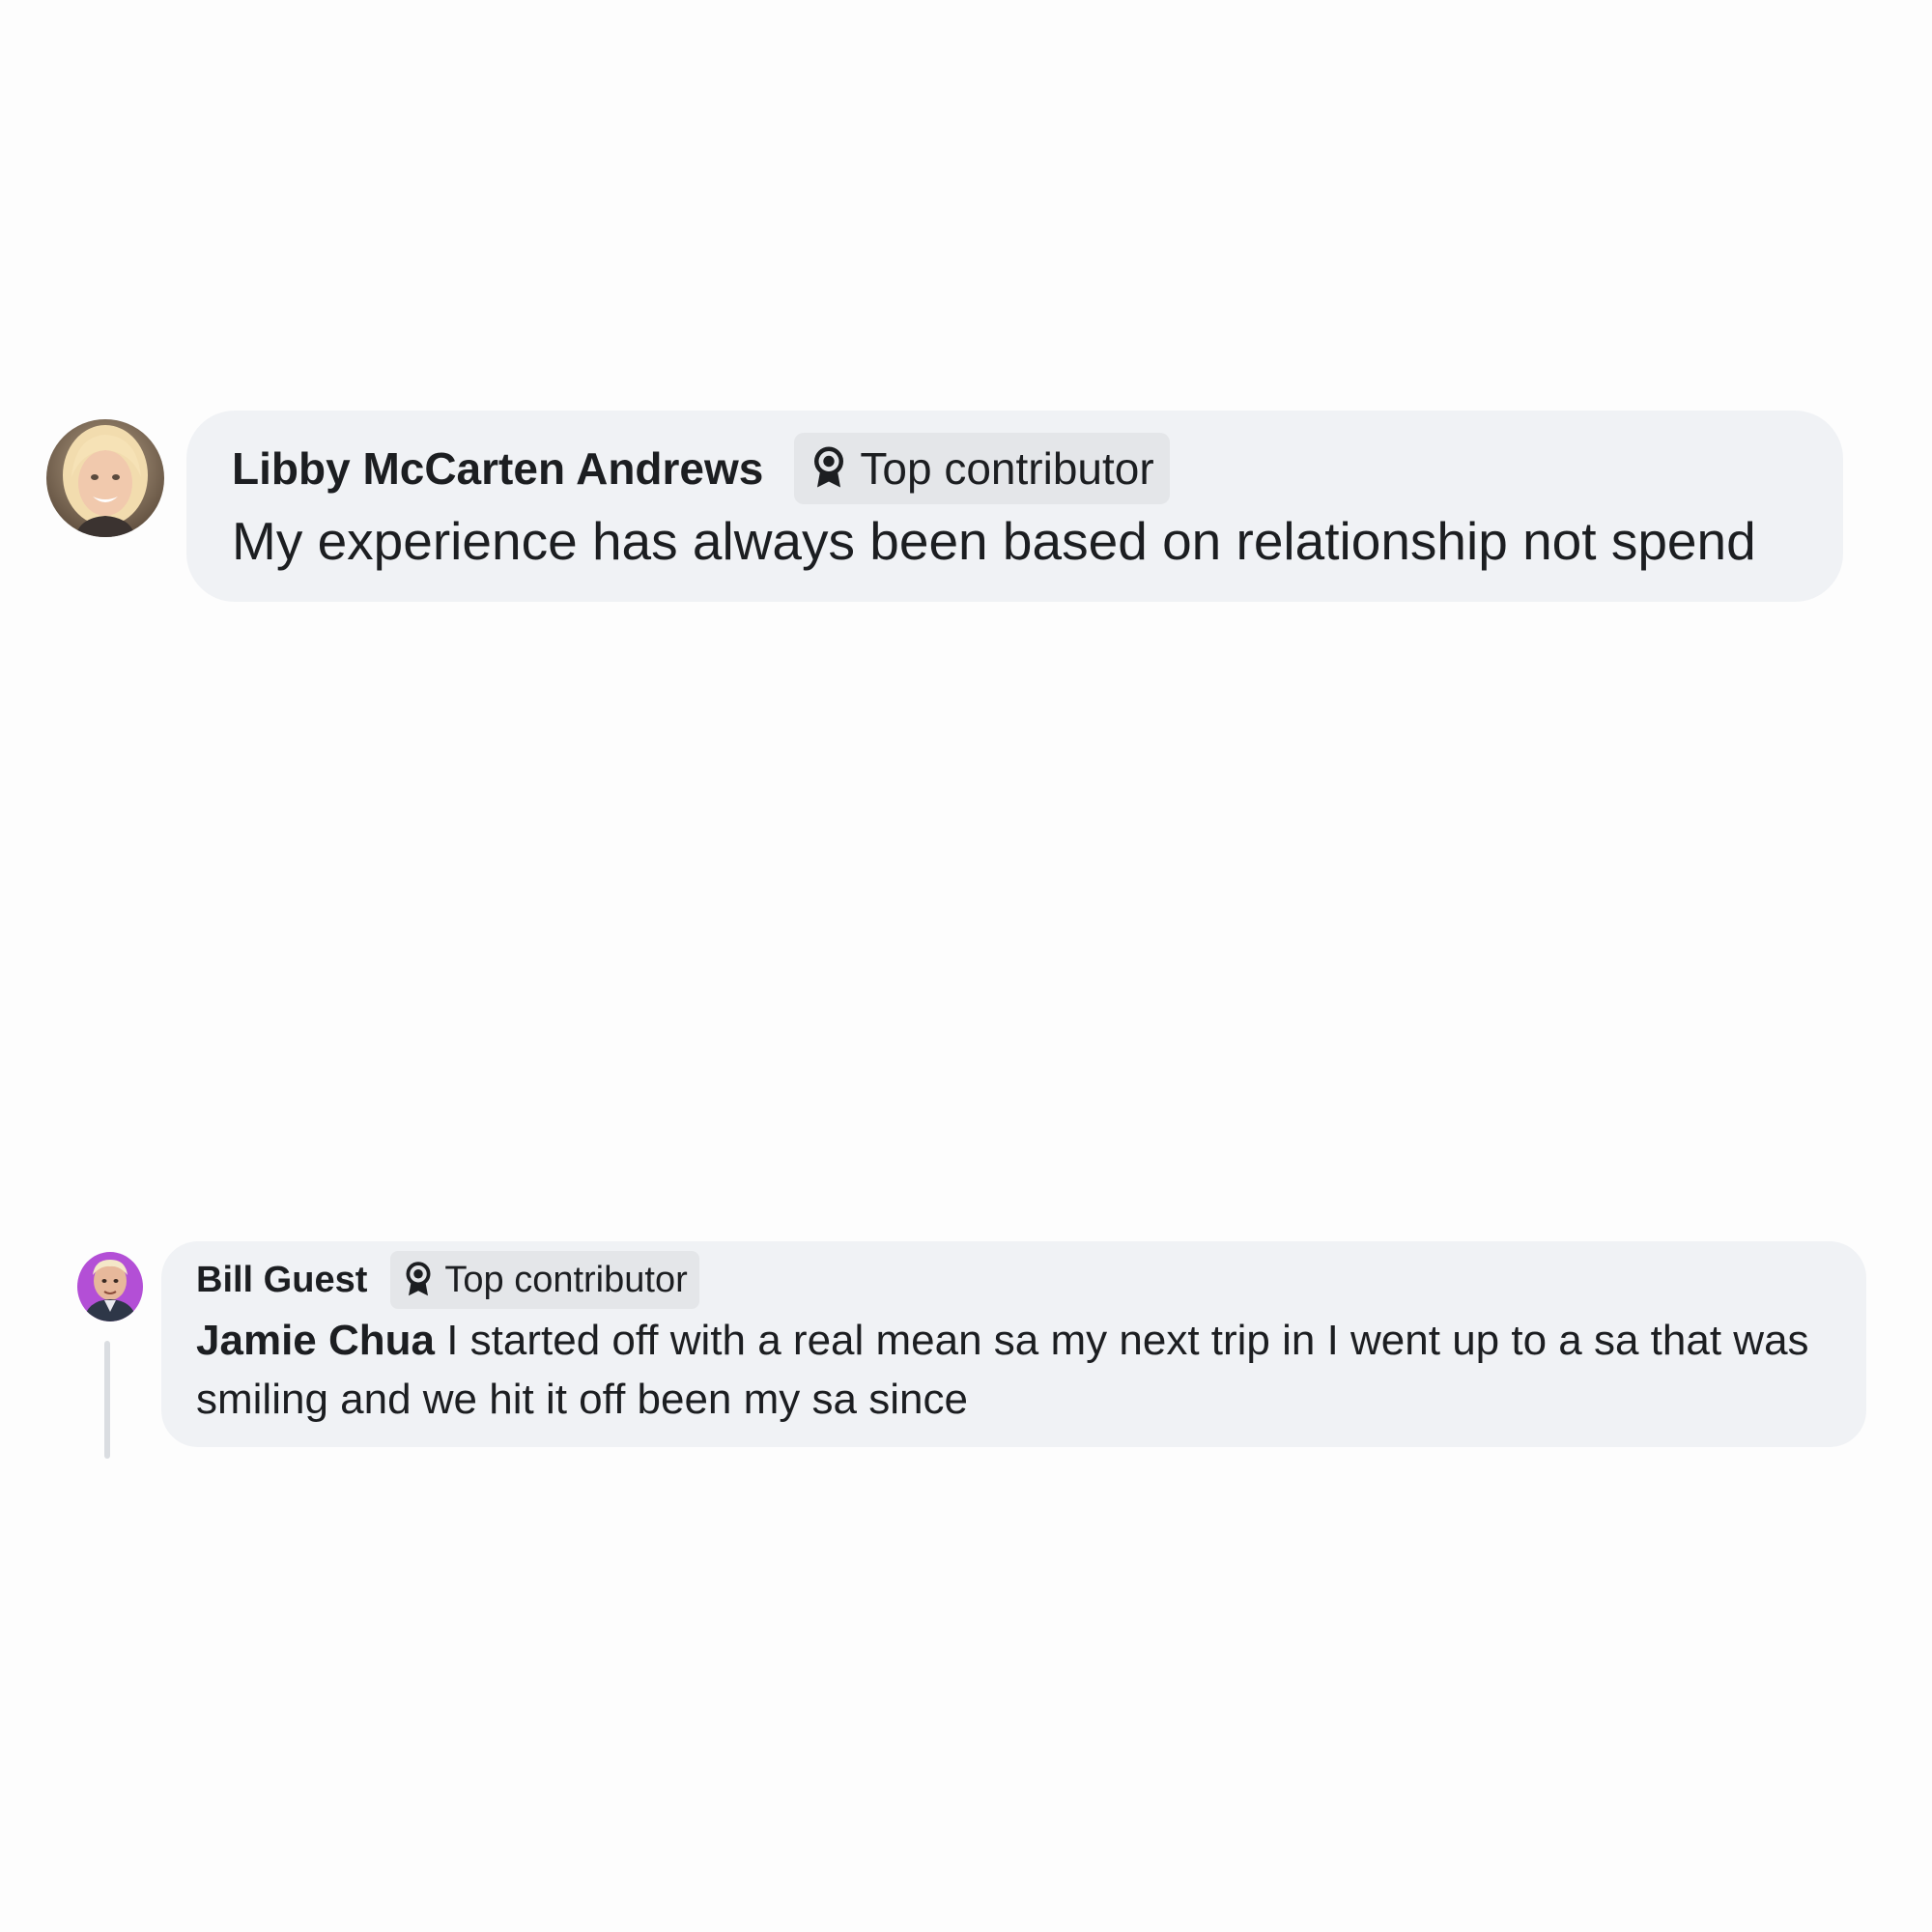 The width and height of the screenshot is (1932, 1932). What do you see at coordinates (107, 1400) in the screenshot?
I see `thread-line` at bounding box center [107, 1400].